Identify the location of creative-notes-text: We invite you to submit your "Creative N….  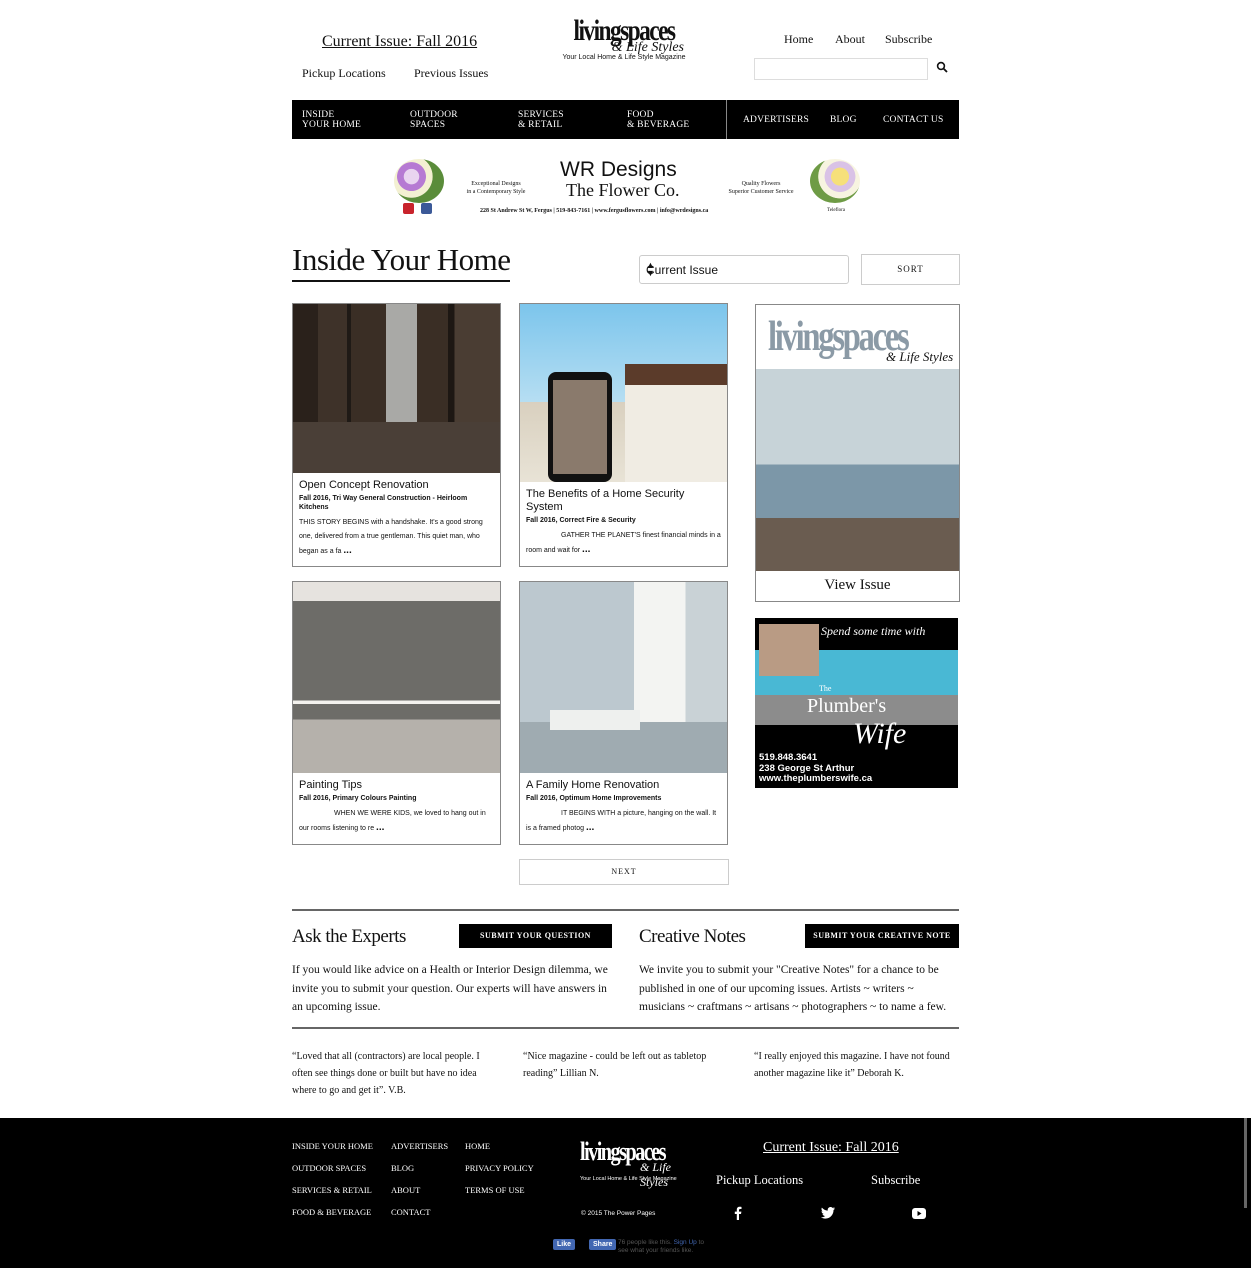
(793, 988).